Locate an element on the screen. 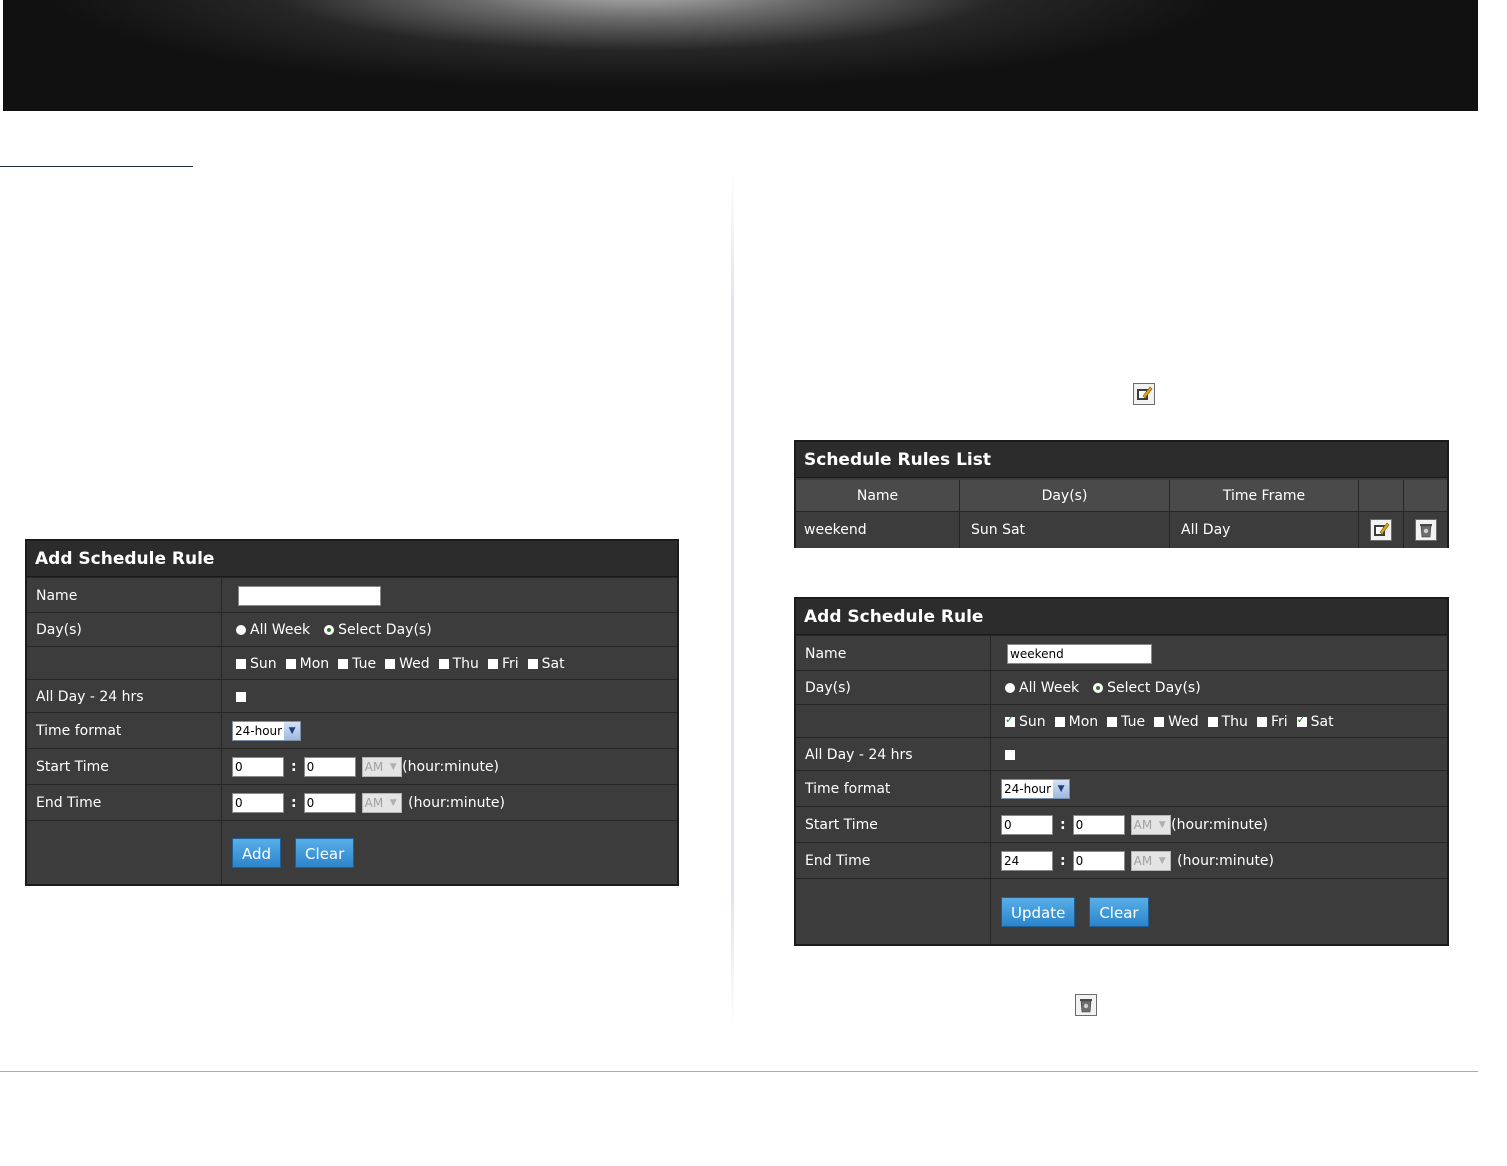  add-button: Add is located at coordinates (257, 852).